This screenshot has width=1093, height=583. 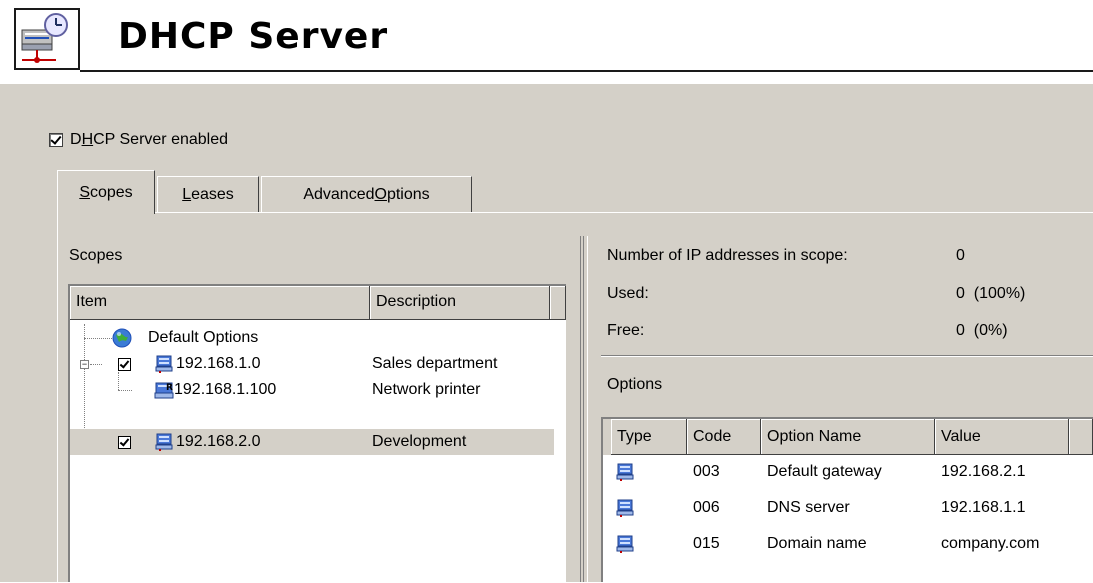 What do you see at coordinates (312, 338) in the screenshot?
I see `tree-item-default-options: Default Options` at bounding box center [312, 338].